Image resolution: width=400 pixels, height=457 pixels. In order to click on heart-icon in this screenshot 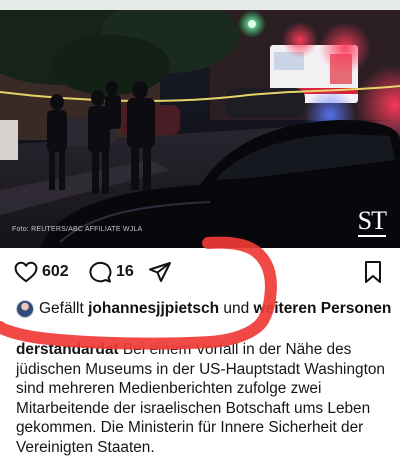, I will do `click(26, 272)`.